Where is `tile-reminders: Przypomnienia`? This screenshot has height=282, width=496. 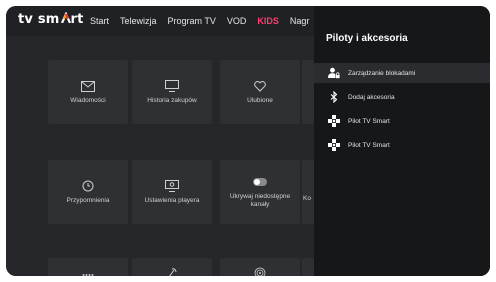
tile-reminders: Przypomnienia is located at coordinates (88, 192).